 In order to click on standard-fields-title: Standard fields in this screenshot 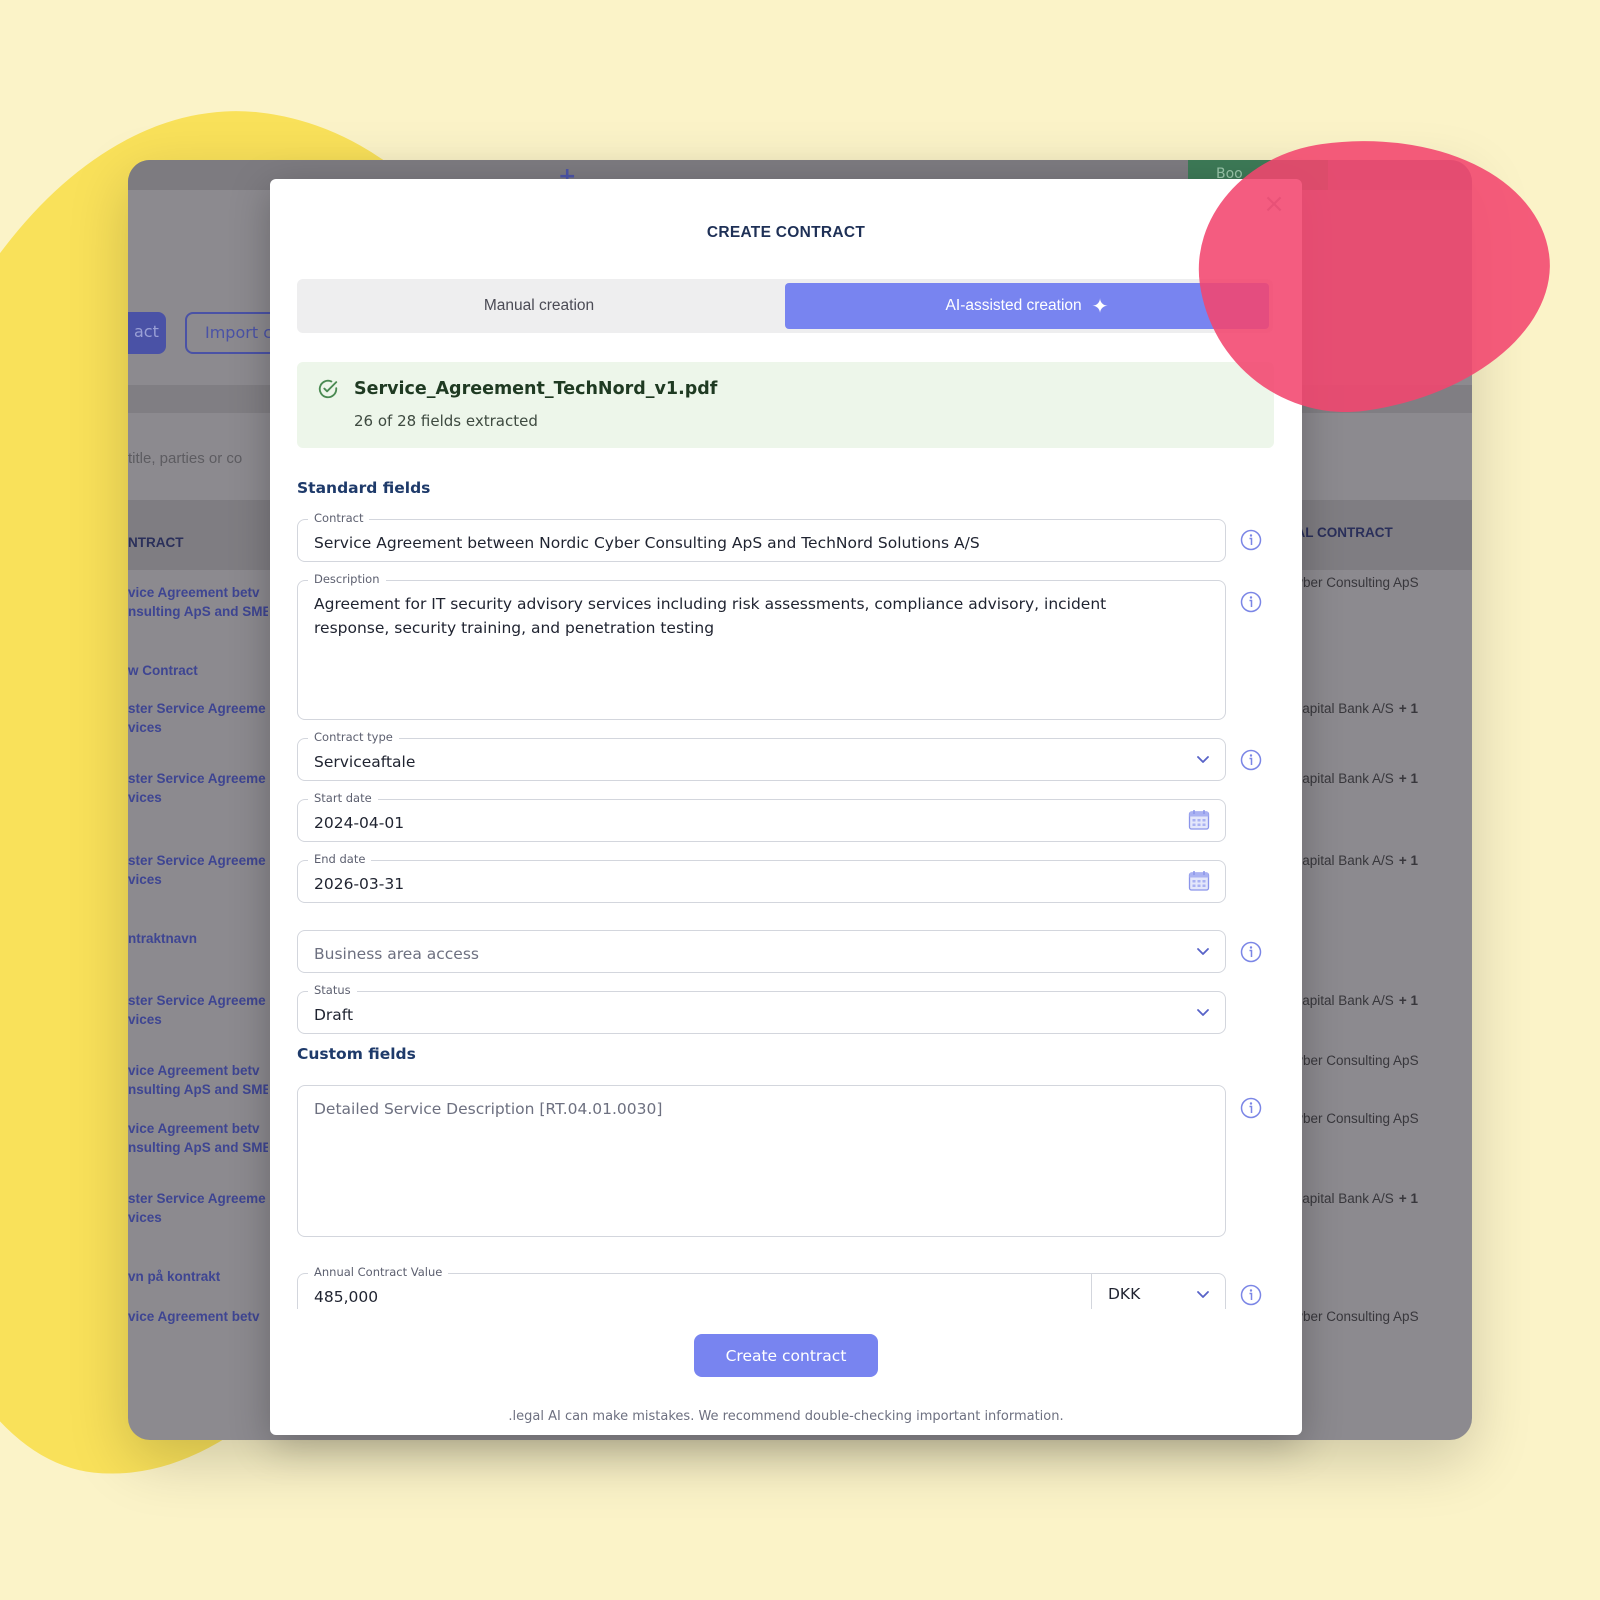, I will do `click(364, 488)`.